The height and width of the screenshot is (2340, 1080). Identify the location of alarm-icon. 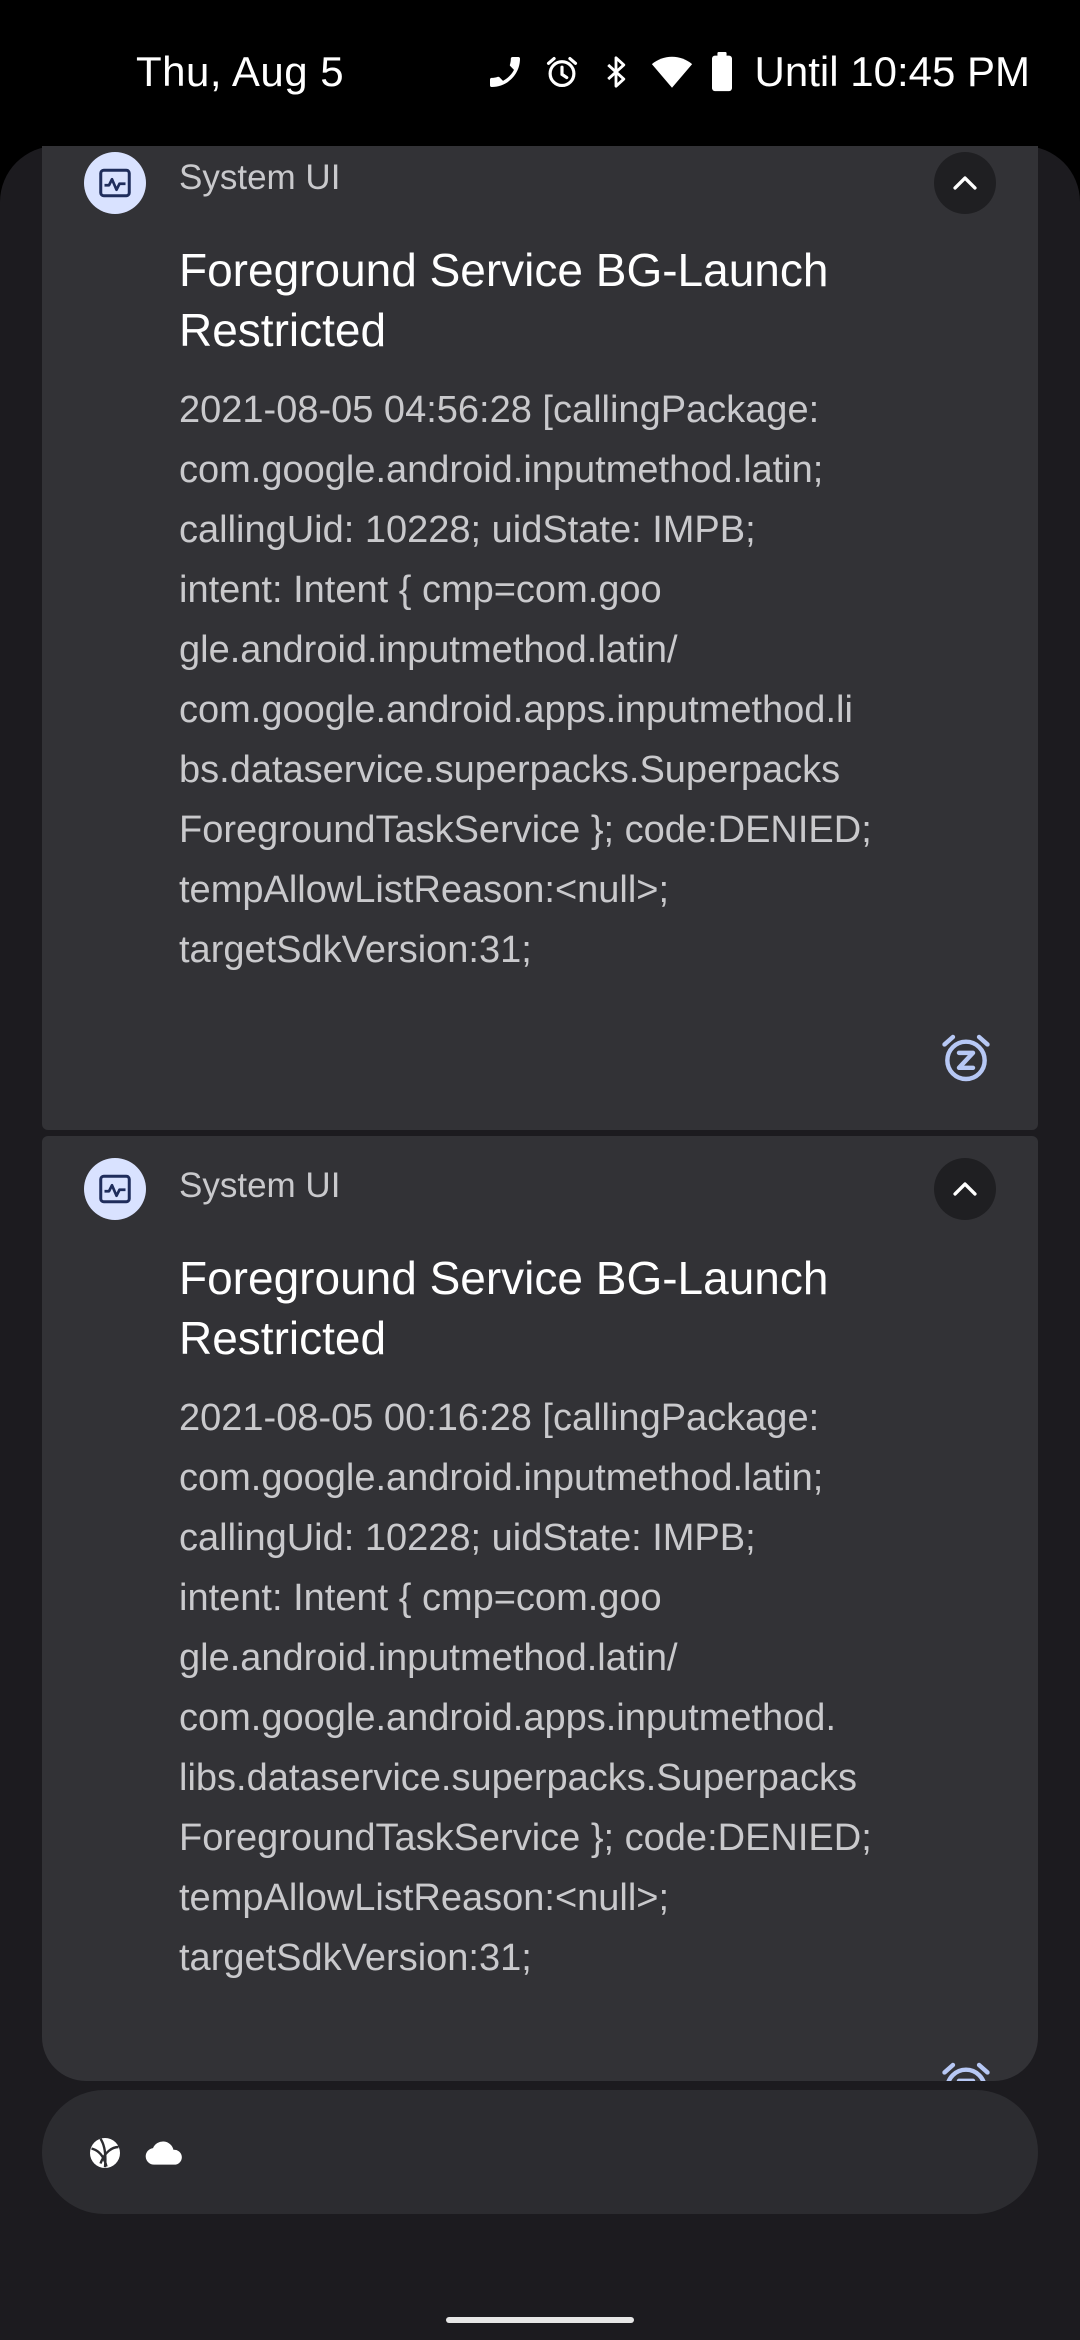
(562, 72).